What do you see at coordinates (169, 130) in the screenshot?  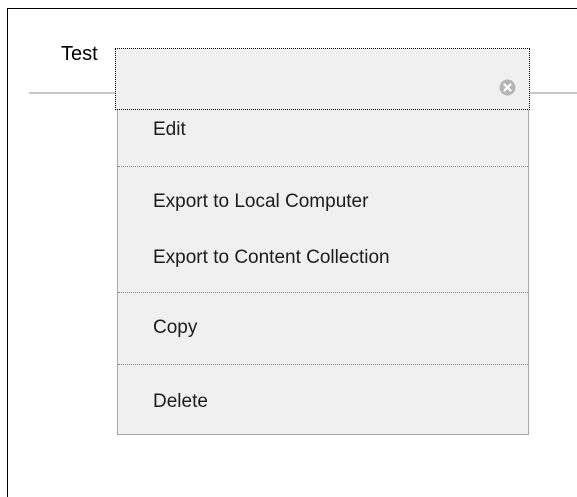 I see `menu-item-edit: Edit` at bounding box center [169, 130].